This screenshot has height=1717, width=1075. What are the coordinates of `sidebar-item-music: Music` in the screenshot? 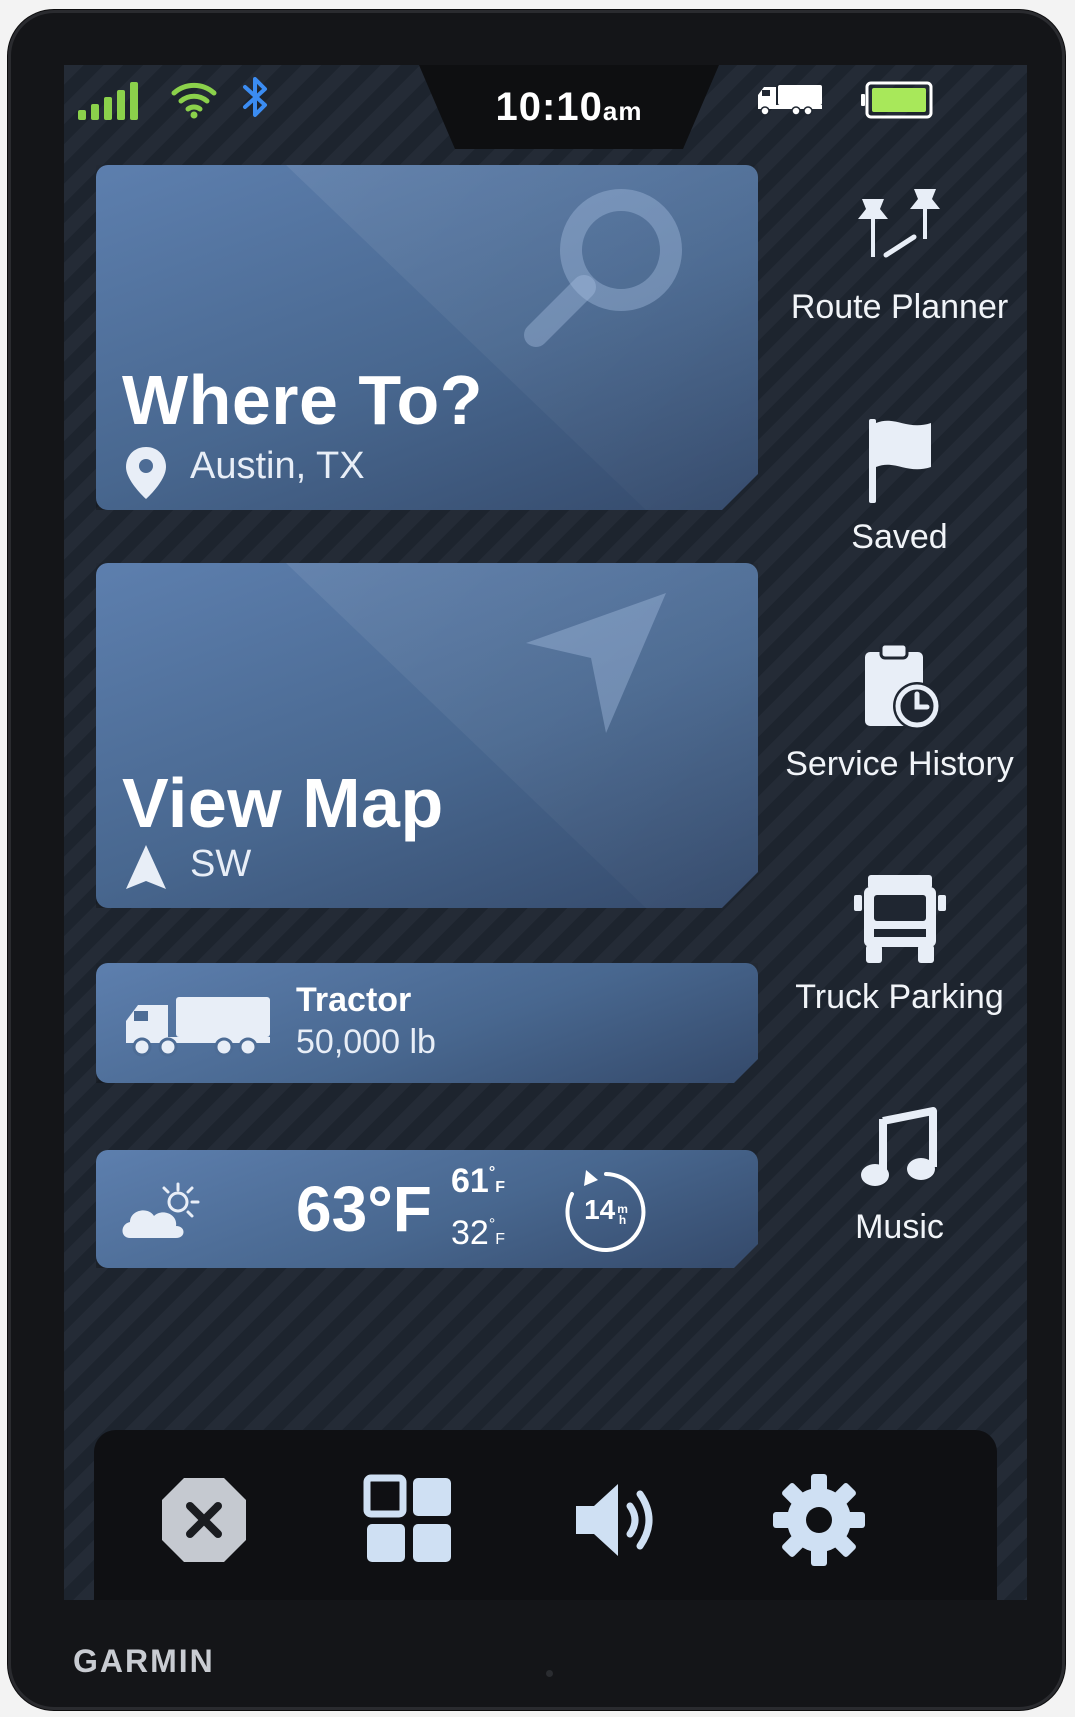 It's located at (899, 1176).